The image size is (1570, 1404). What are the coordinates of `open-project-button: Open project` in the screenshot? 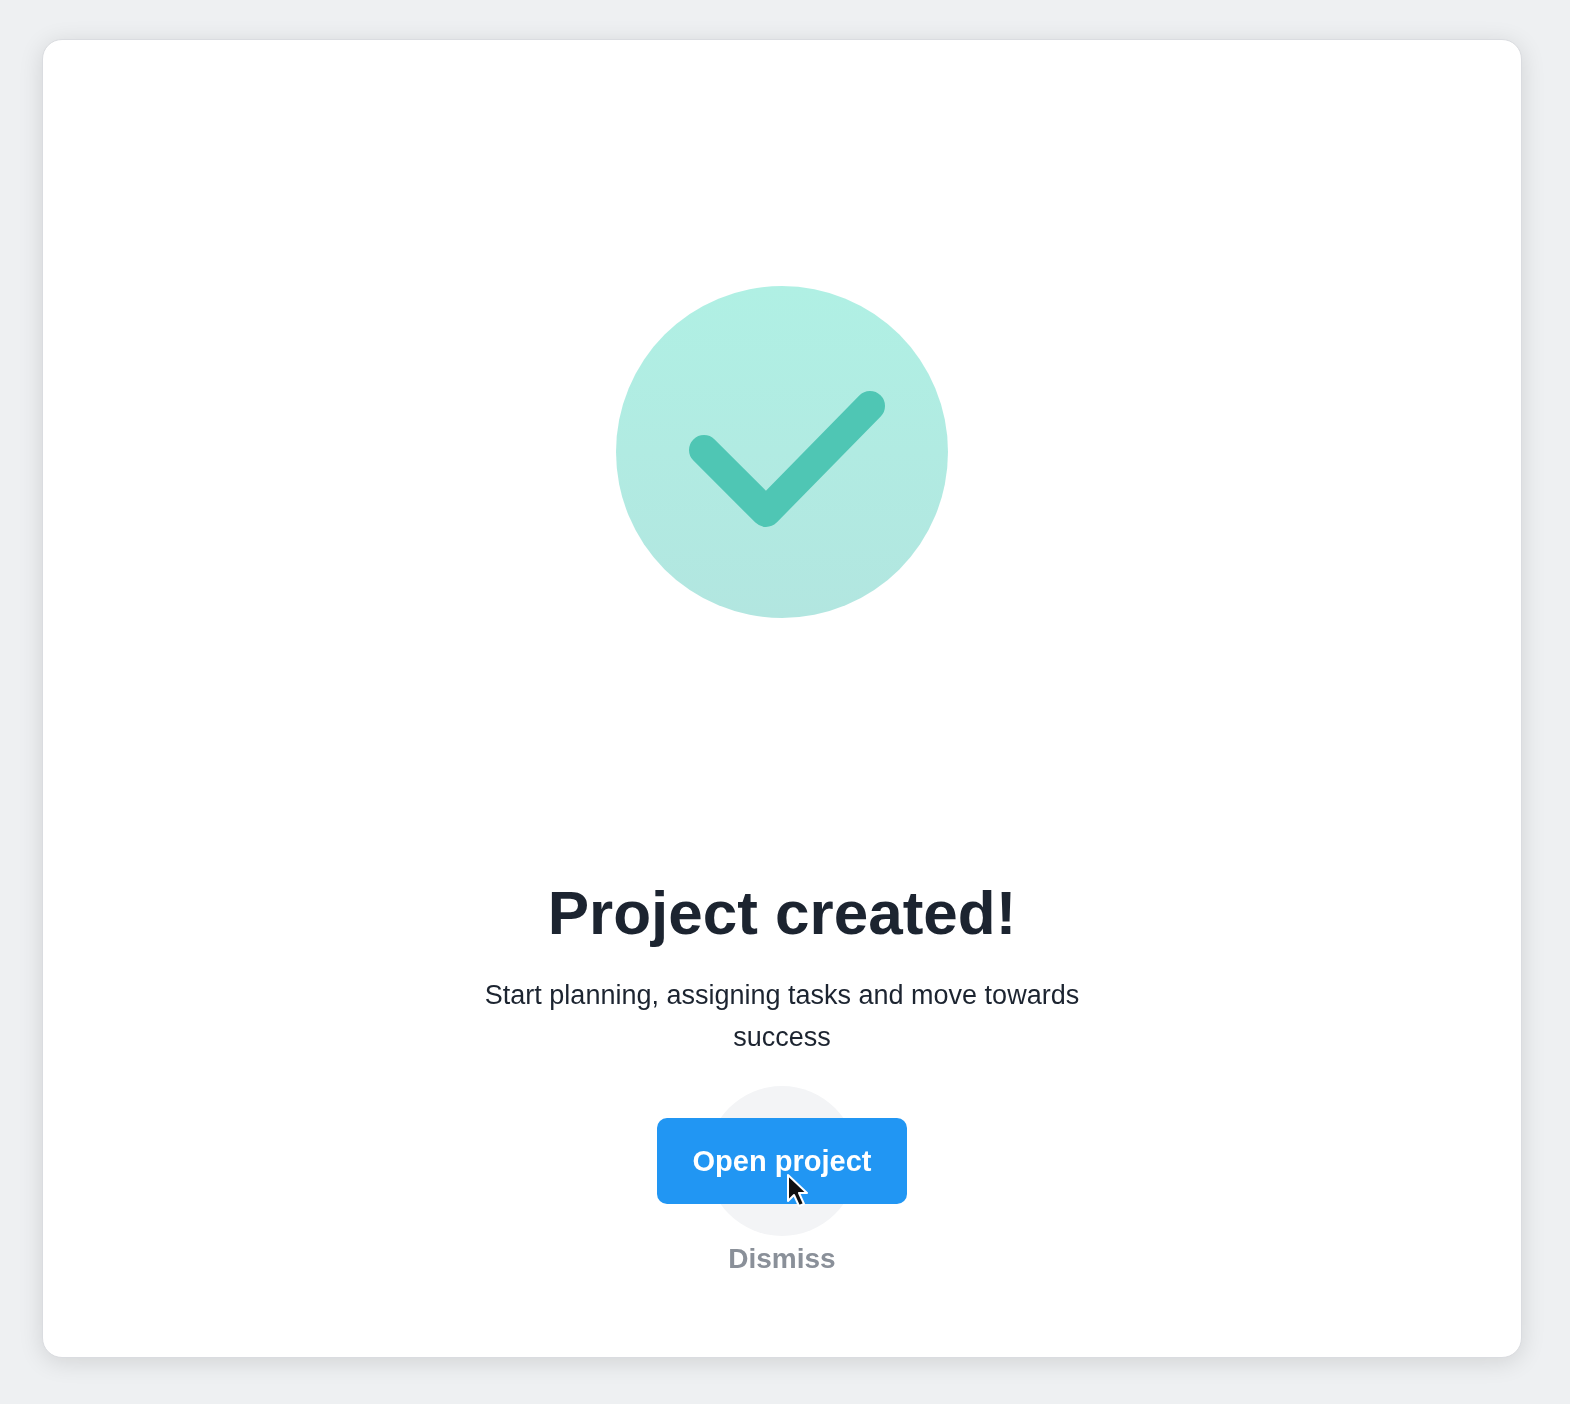 It's located at (782, 1161).